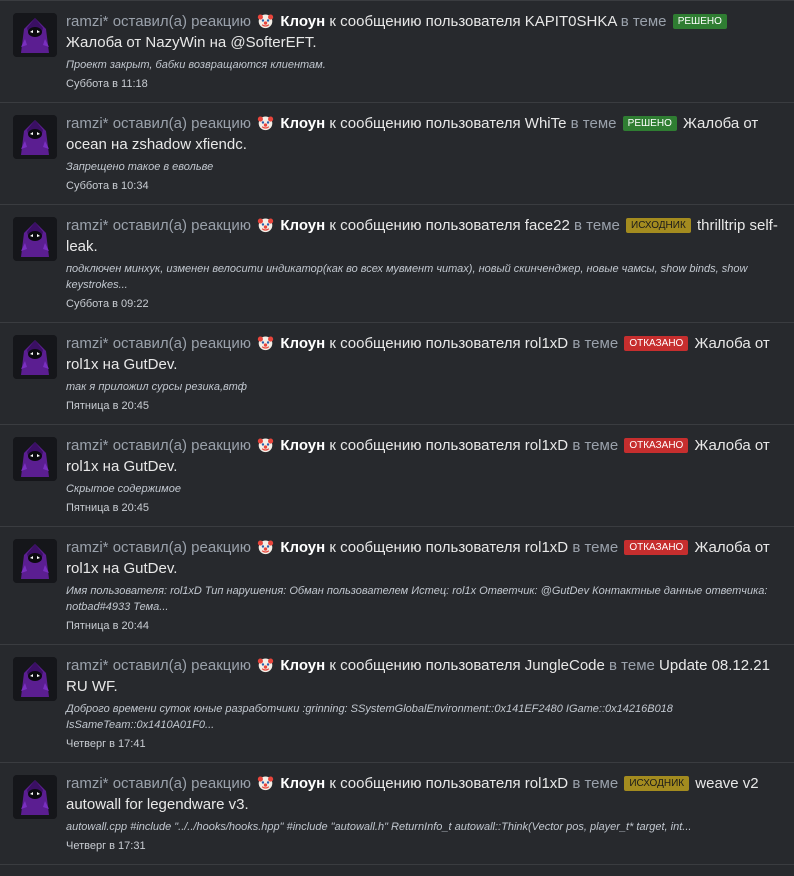  I want to click on timestamp: Четверг в 17:31, so click(425, 846).